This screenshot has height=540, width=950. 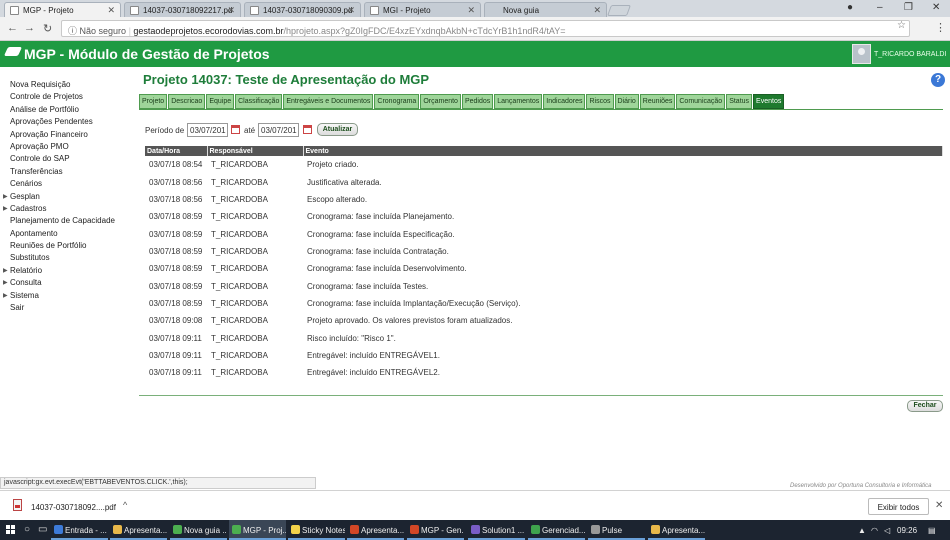 What do you see at coordinates (153, 101) in the screenshot?
I see `project-tab: Projeto` at bounding box center [153, 101].